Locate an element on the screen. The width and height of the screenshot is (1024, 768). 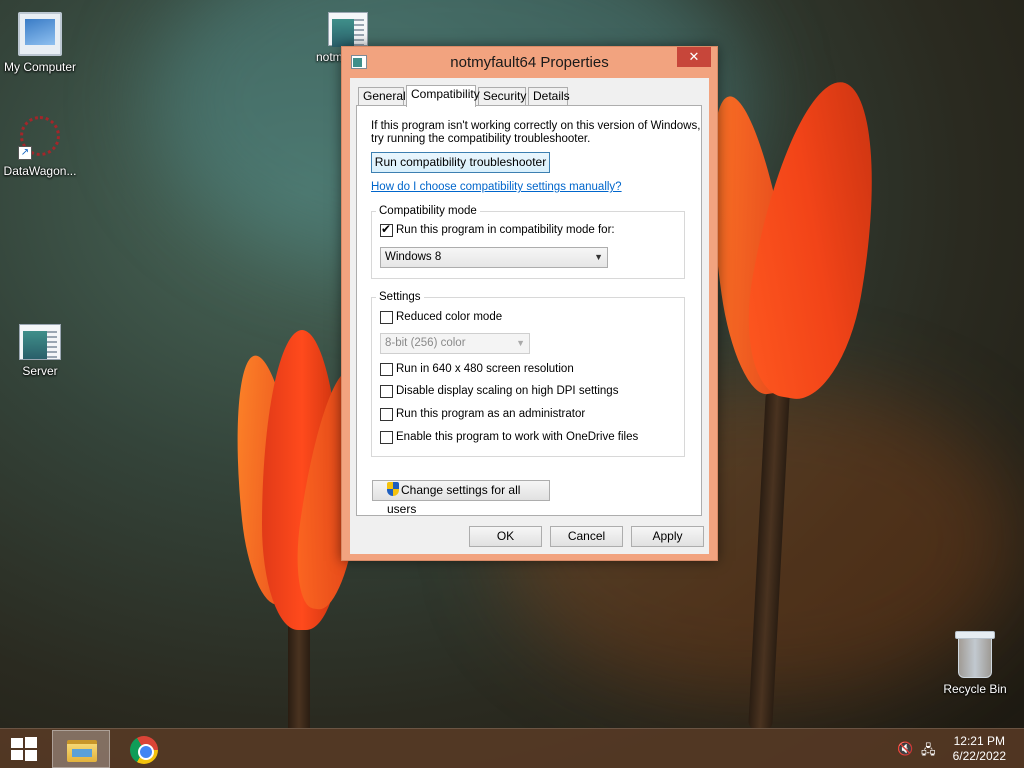
resolution-640-checkbox is located at coordinates (386, 369).